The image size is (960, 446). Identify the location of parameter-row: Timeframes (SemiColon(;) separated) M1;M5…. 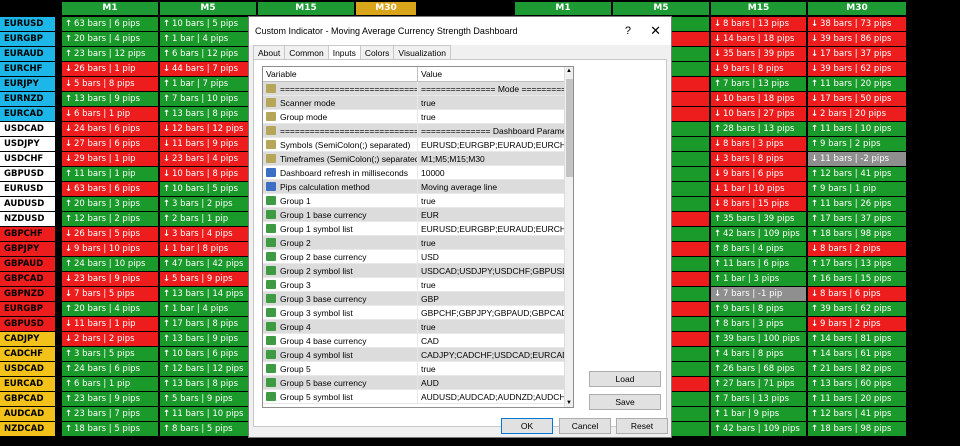
(418, 159).